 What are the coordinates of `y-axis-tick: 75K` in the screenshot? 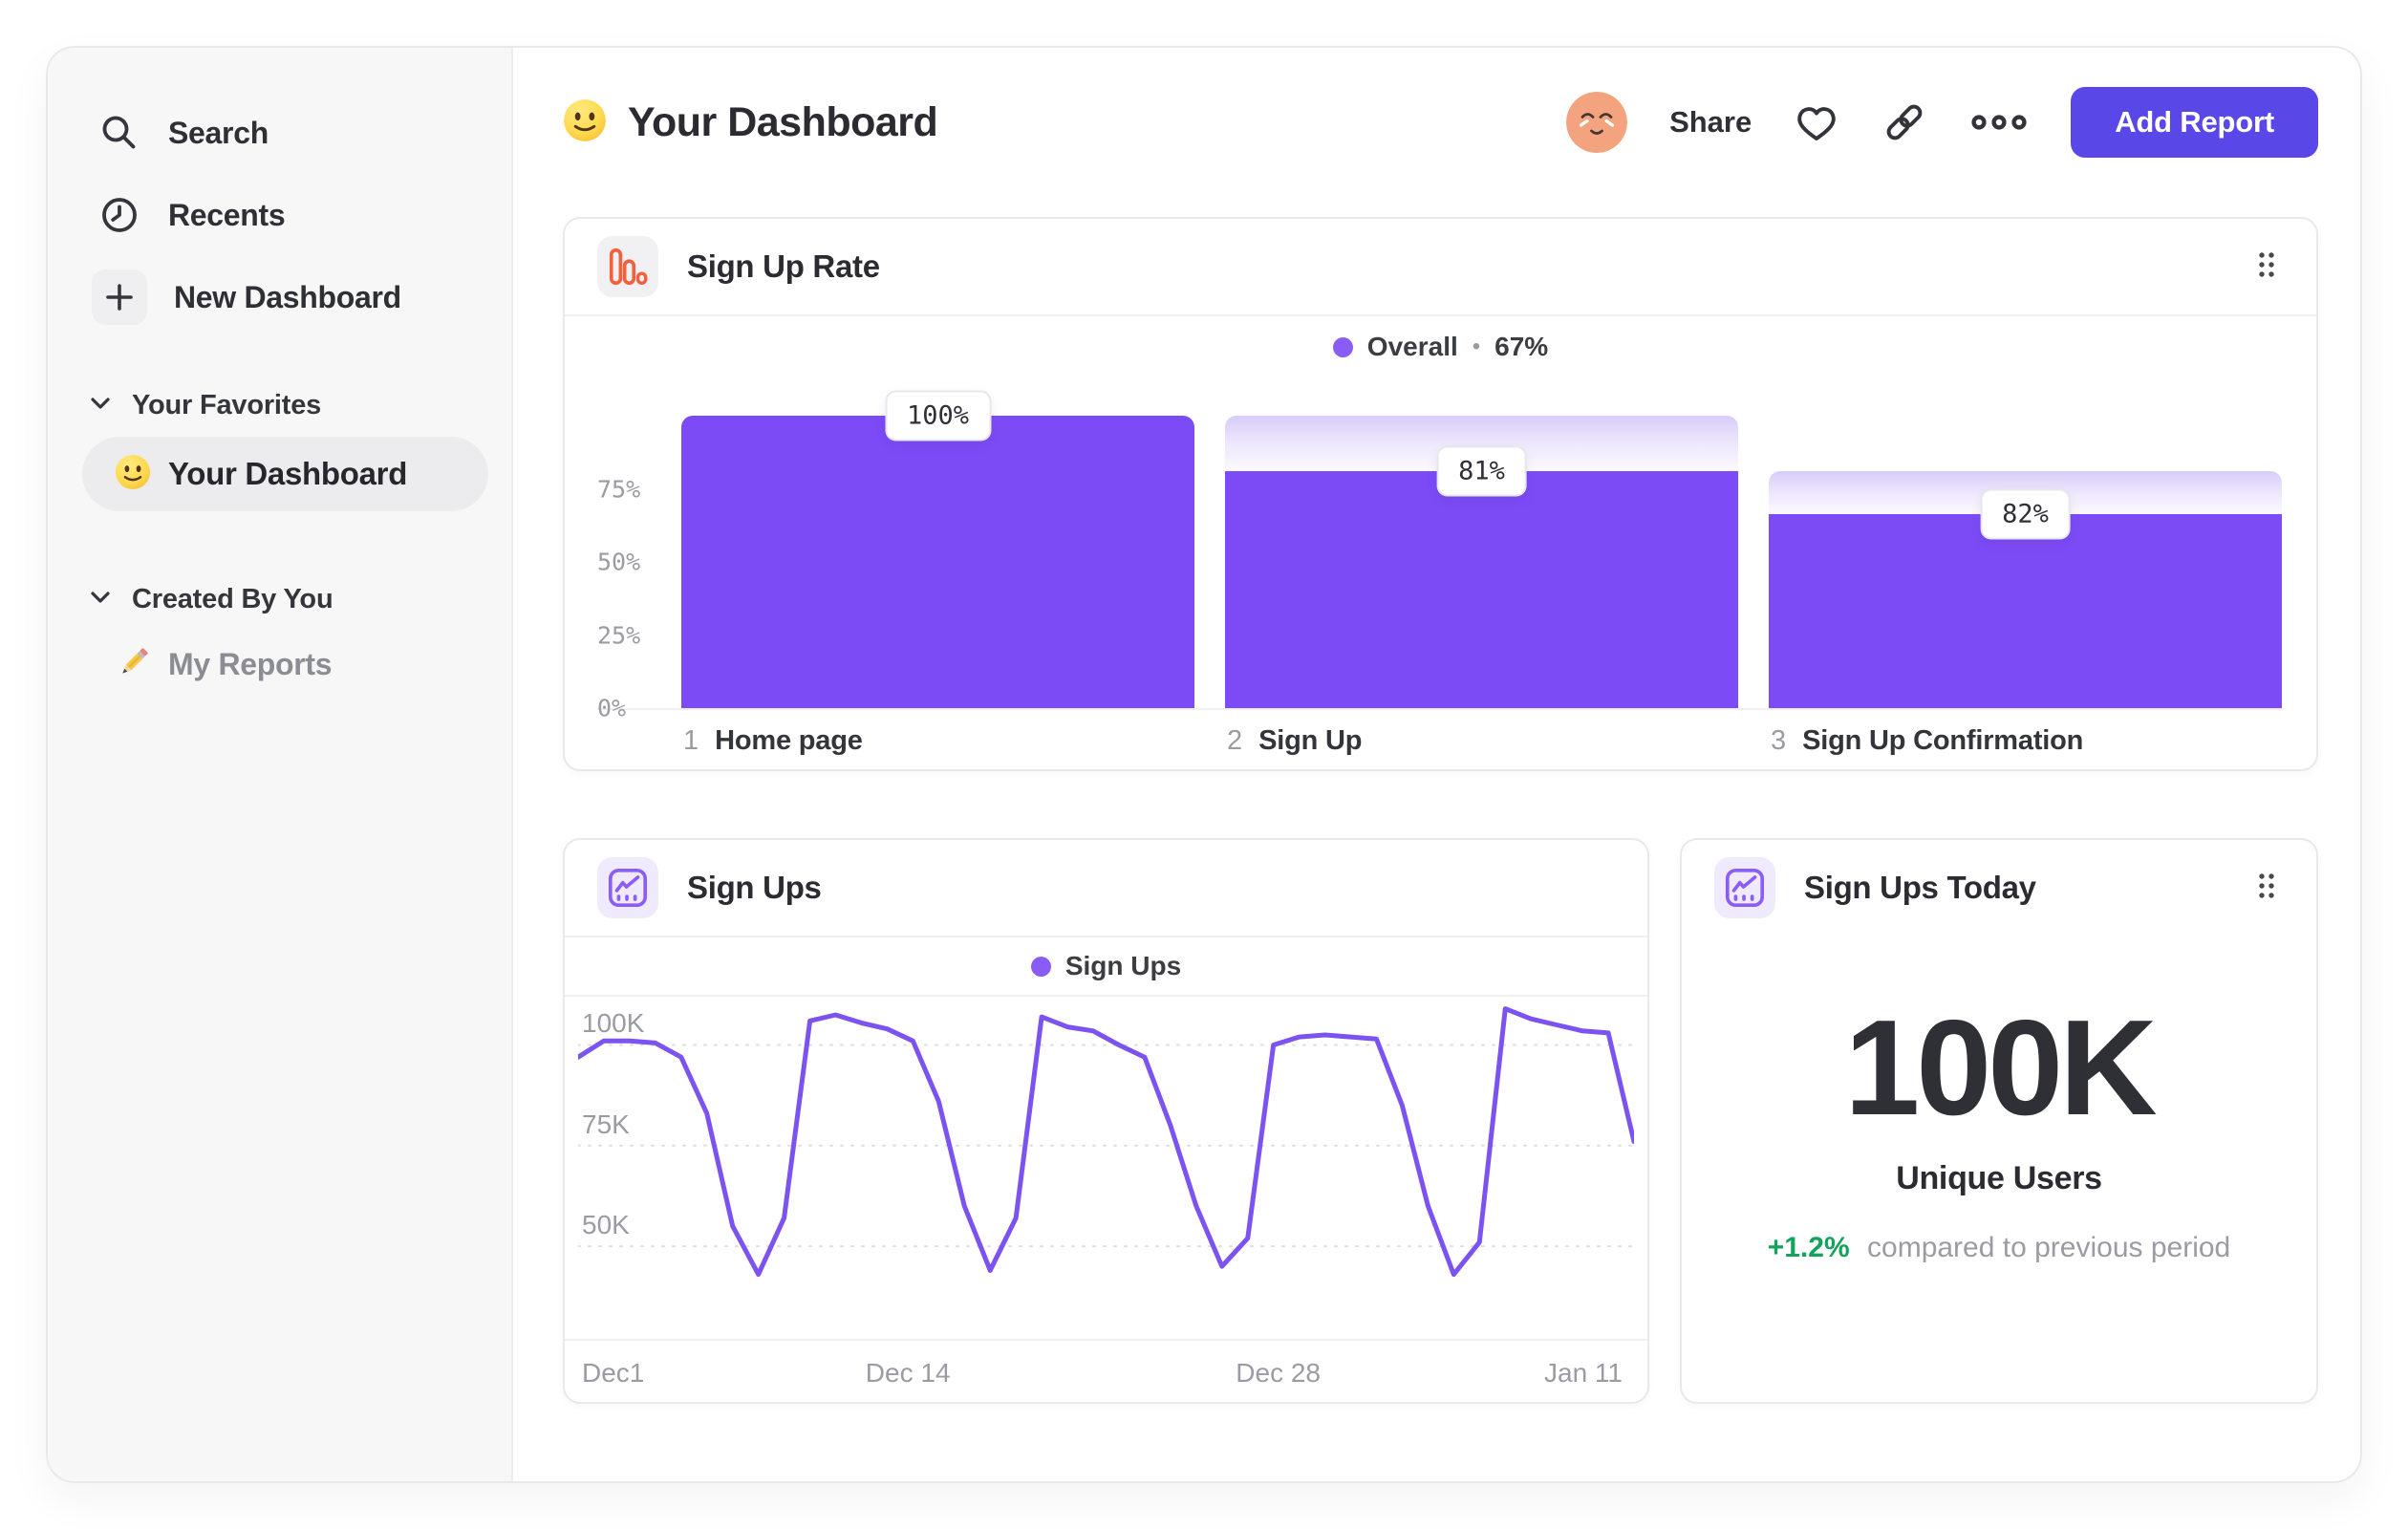 It's located at (606, 1124).